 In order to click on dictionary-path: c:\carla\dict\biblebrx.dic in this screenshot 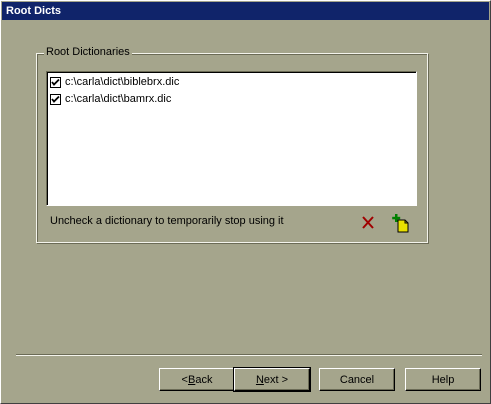, I will do `click(122, 82)`.